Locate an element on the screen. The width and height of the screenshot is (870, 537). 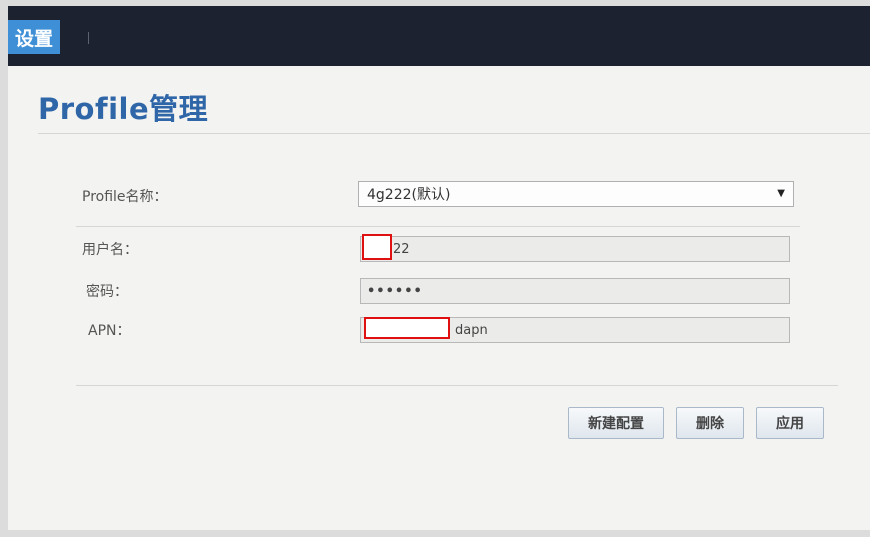
top-navigation-bar: 设置 is located at coordinates (439, 36).